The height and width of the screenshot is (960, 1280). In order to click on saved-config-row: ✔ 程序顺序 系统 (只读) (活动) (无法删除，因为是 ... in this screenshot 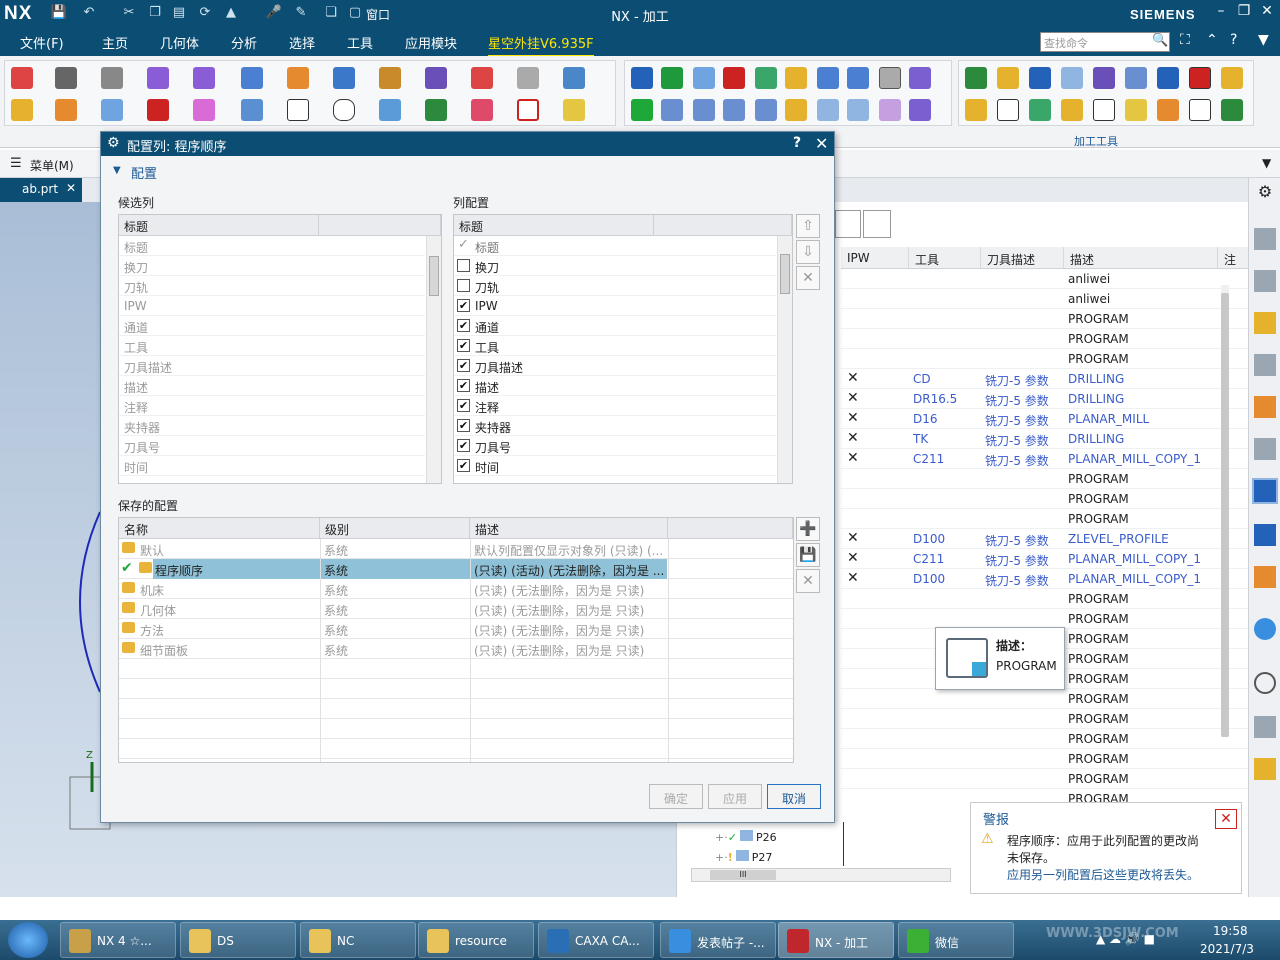, I will do `click(456, 569)`.